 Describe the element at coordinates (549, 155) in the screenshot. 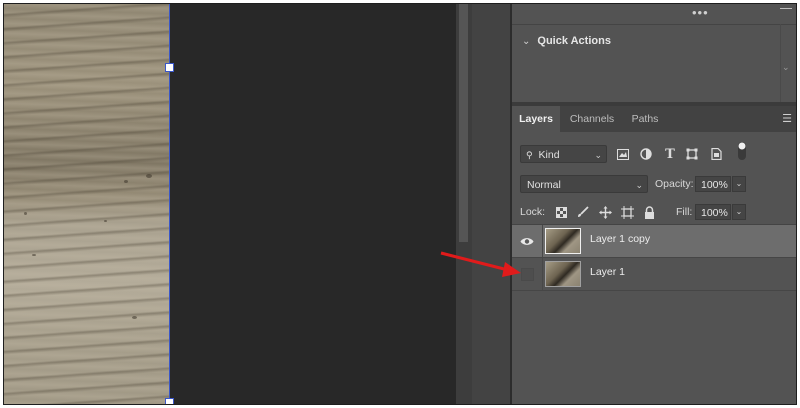

I see `filter-kind-label: Kind` at that location.